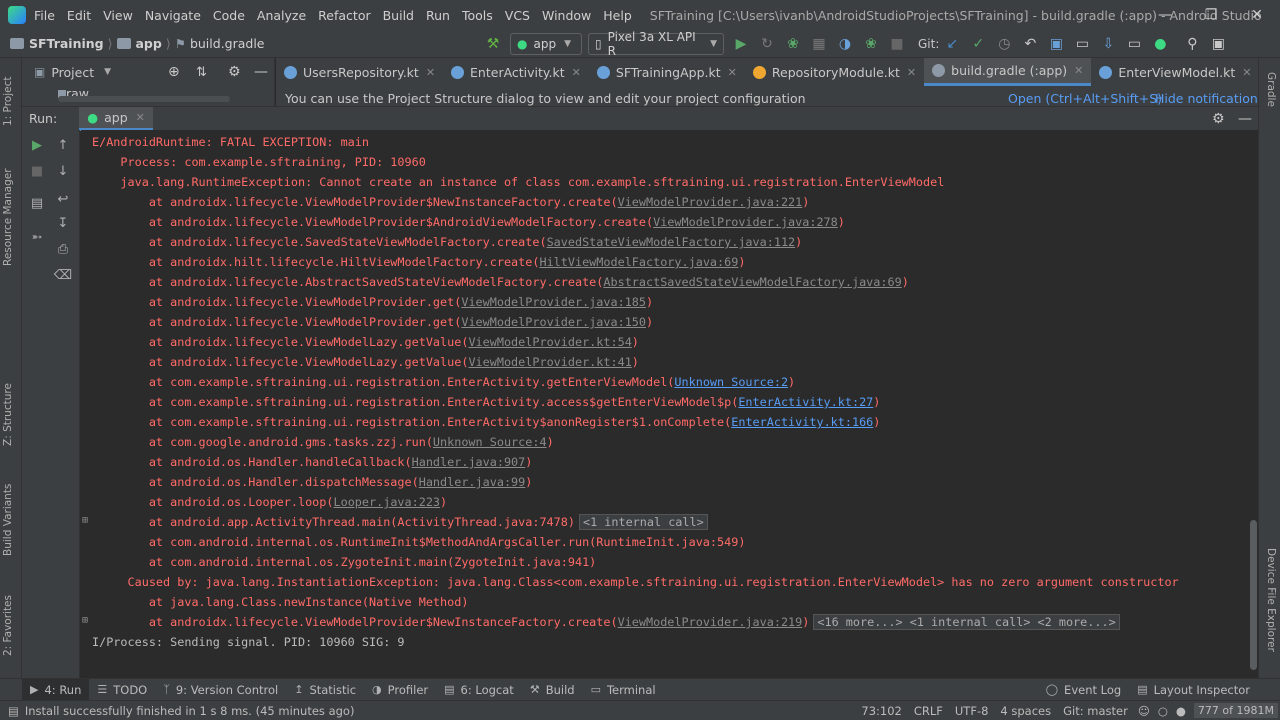  Describe the element at coordinates (63, 171) in the screenshot. I see `down-arrow-icon: ↓` at that location.